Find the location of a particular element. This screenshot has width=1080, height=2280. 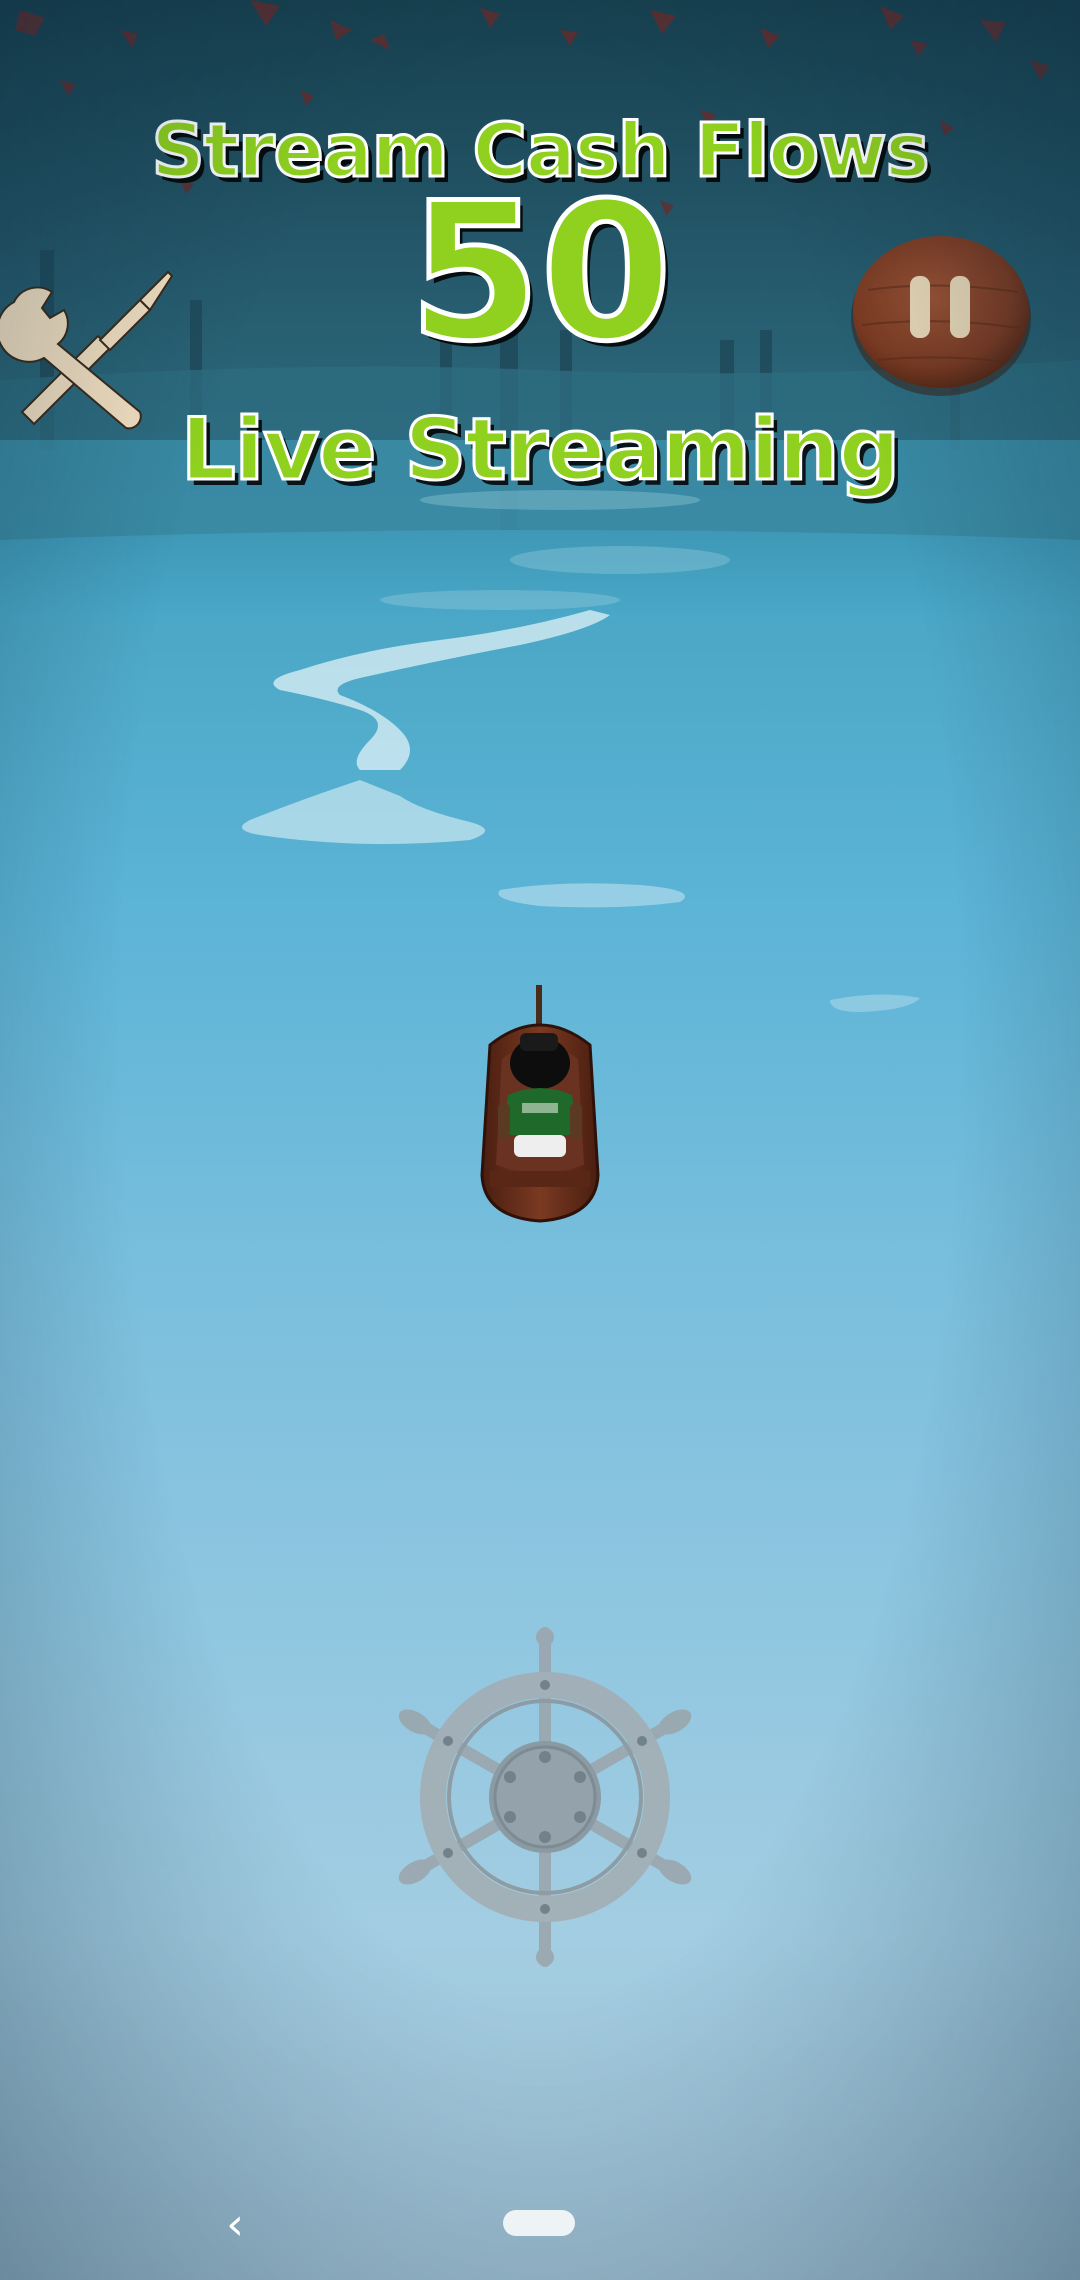

back-button: ‹ is located at coordinates (235, 2225).